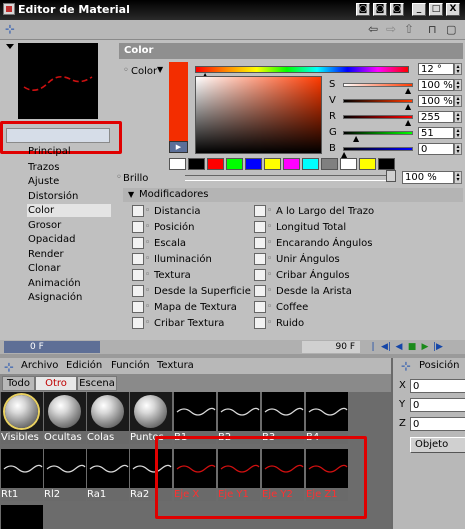  I want to click on material-cell: Ocultas, so click(65, 418).